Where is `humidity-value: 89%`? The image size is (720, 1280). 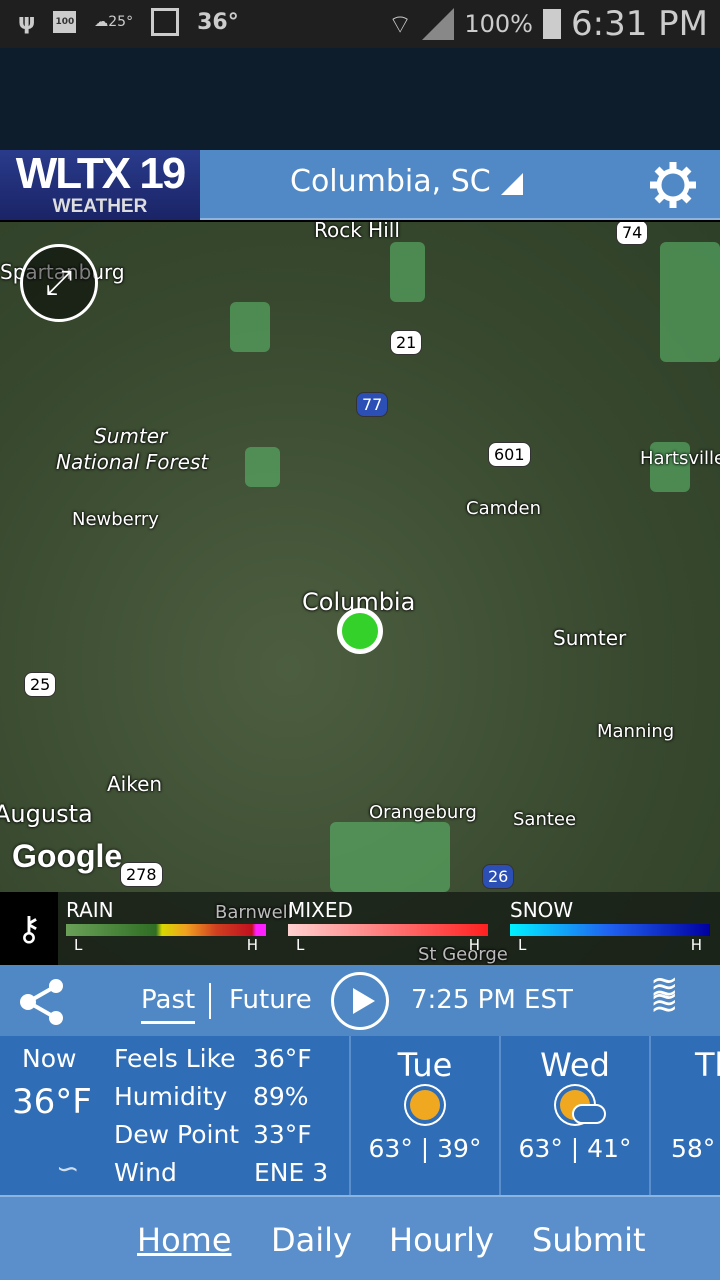 humidity-value: 89% is located at coordinates (281, 1096).